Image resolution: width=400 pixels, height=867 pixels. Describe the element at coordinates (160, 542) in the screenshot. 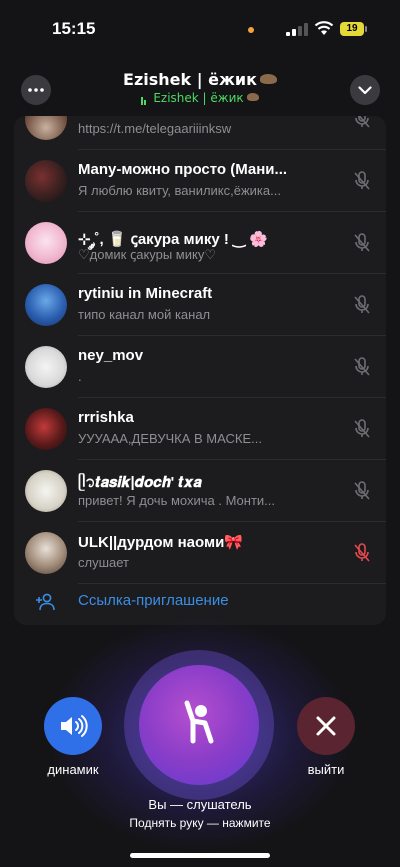

I see `participant-name: ULK||дурдом наоми🎀` at that location.